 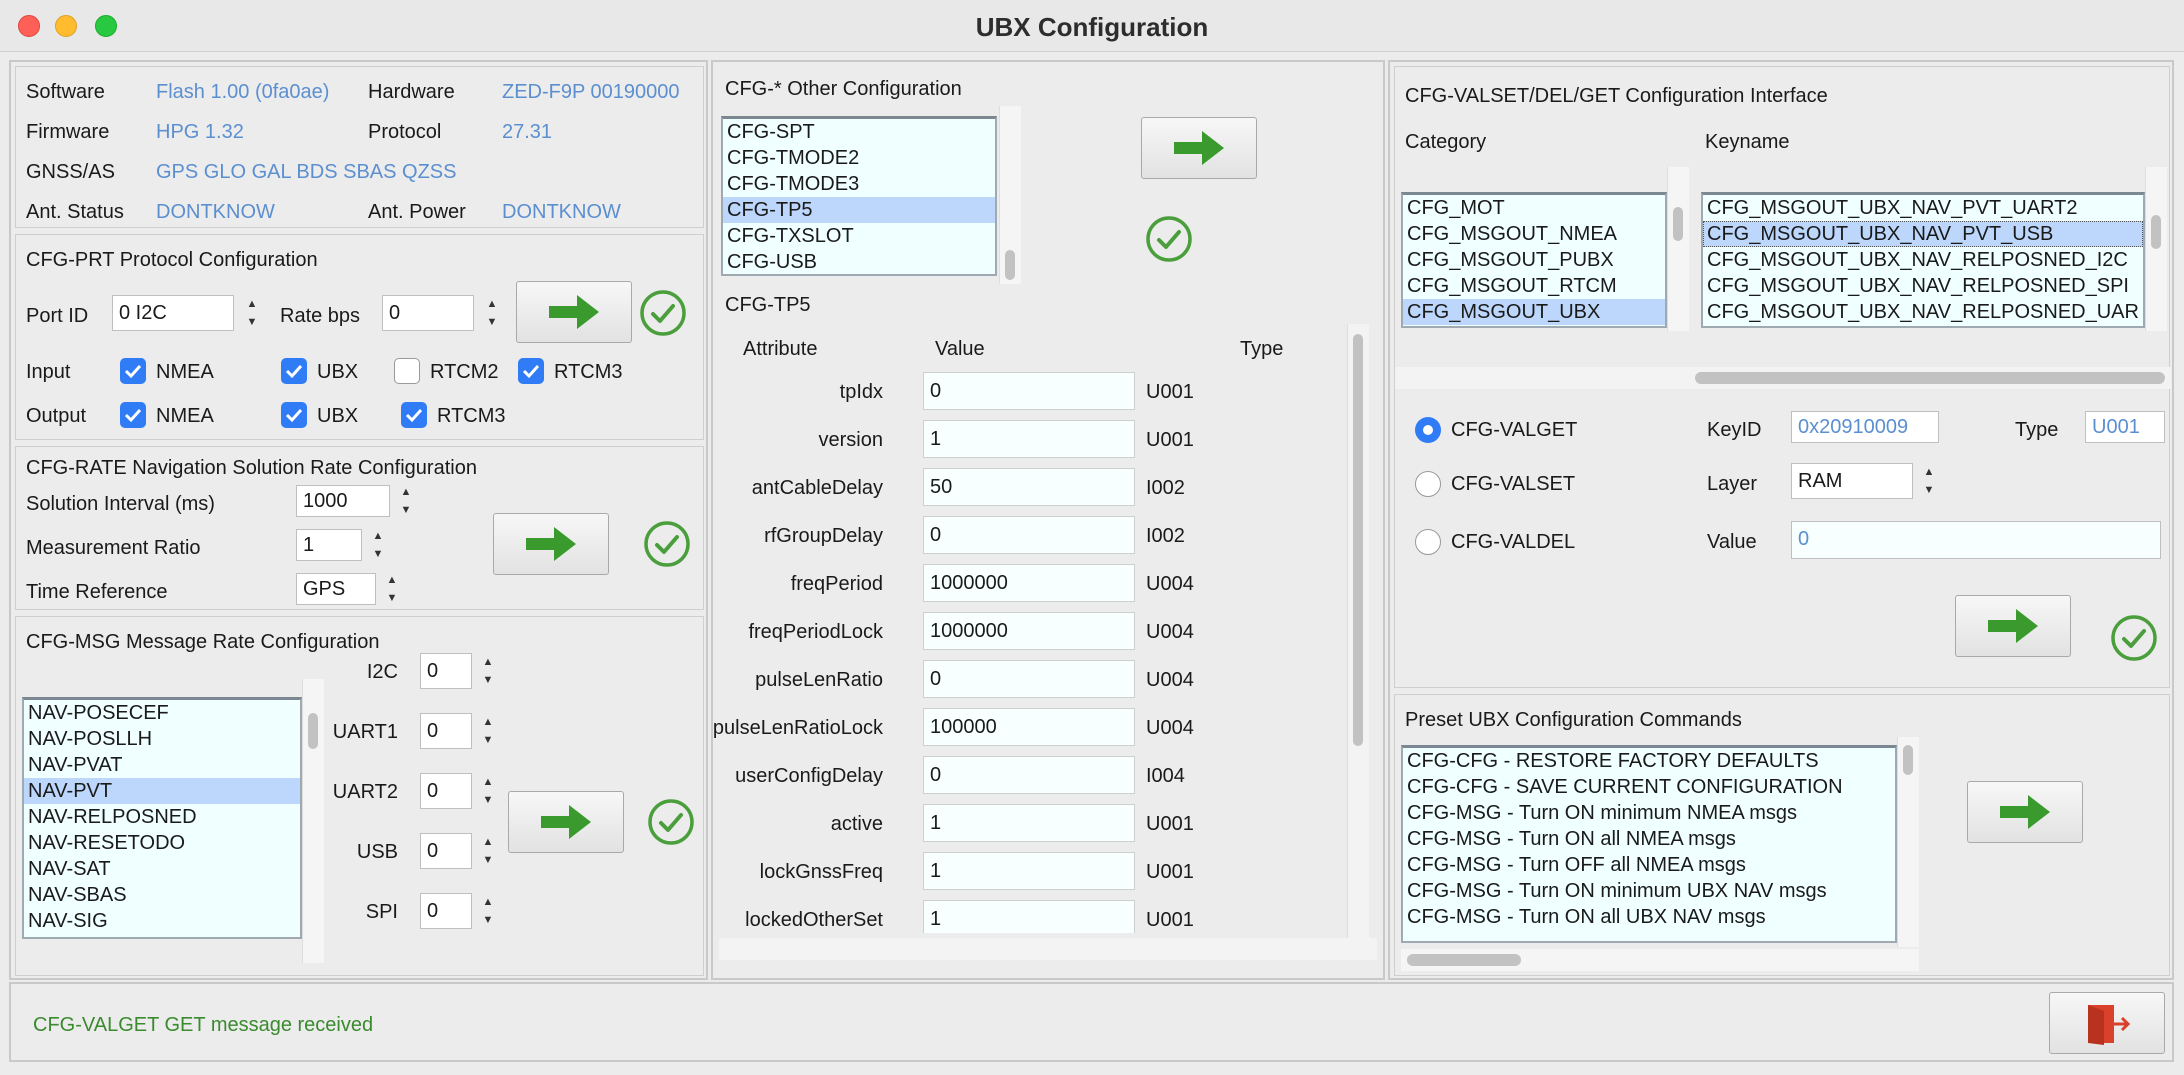 I want to click on other-send-button, so click(x=1199, y=148).